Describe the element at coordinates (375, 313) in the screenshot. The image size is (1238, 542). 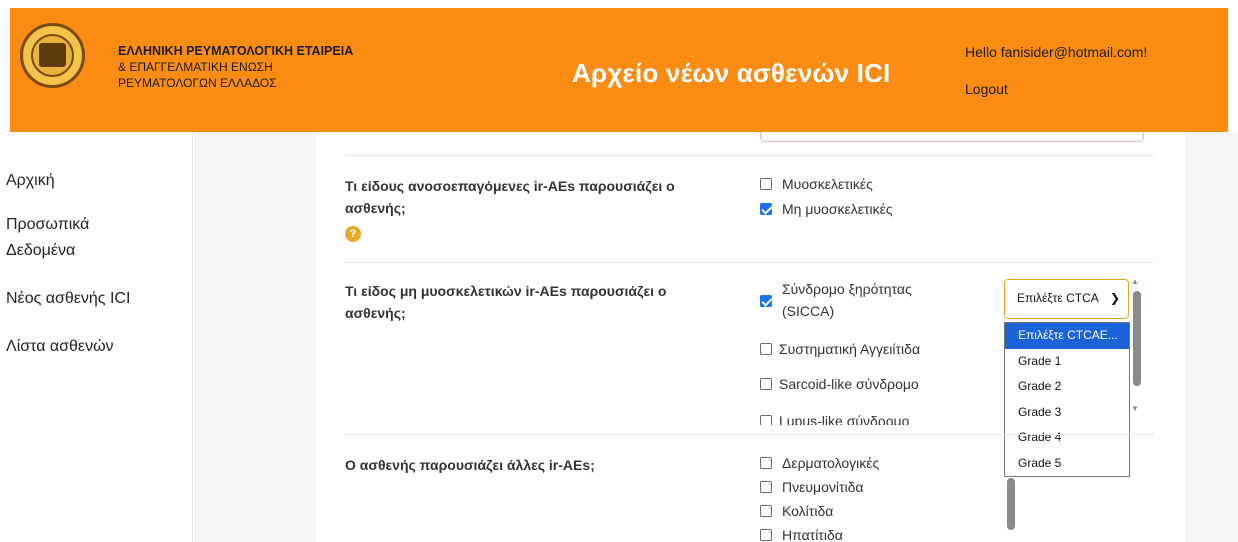
I see `question-non-musculoskeletal-line2: ασθενής;` at that location.